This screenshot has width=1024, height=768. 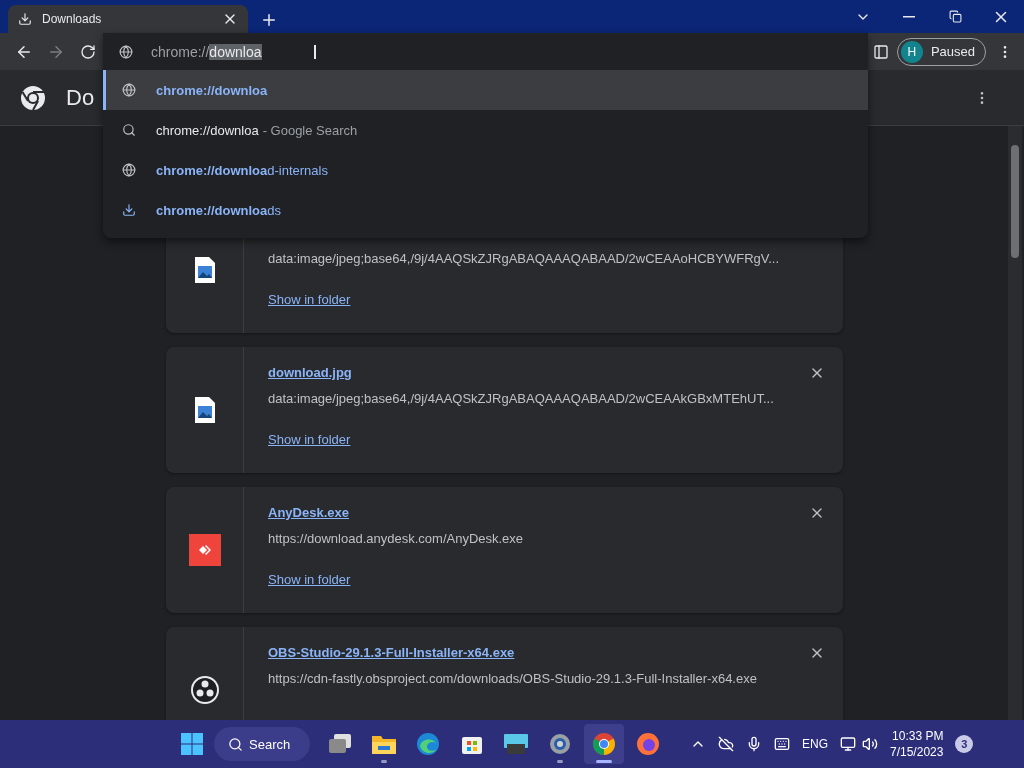 I want to click on side-panel-button, so click(x=880, y=51).